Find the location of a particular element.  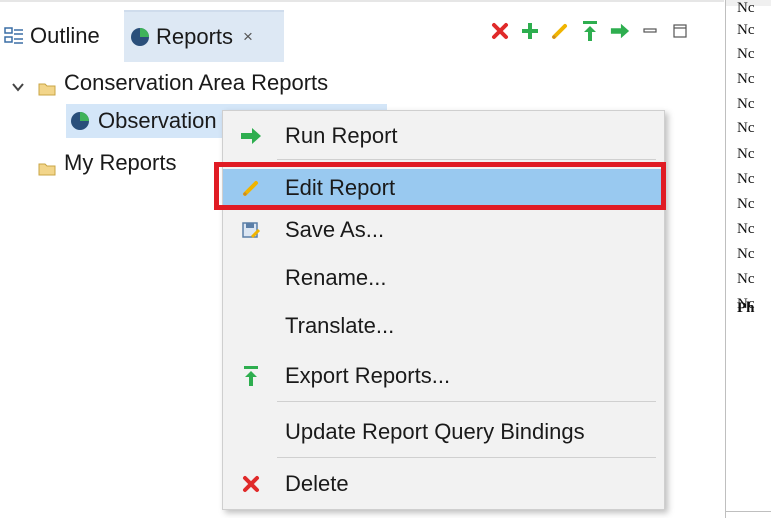

tab-outline-label: Outline is located at coordinates (65, 35).